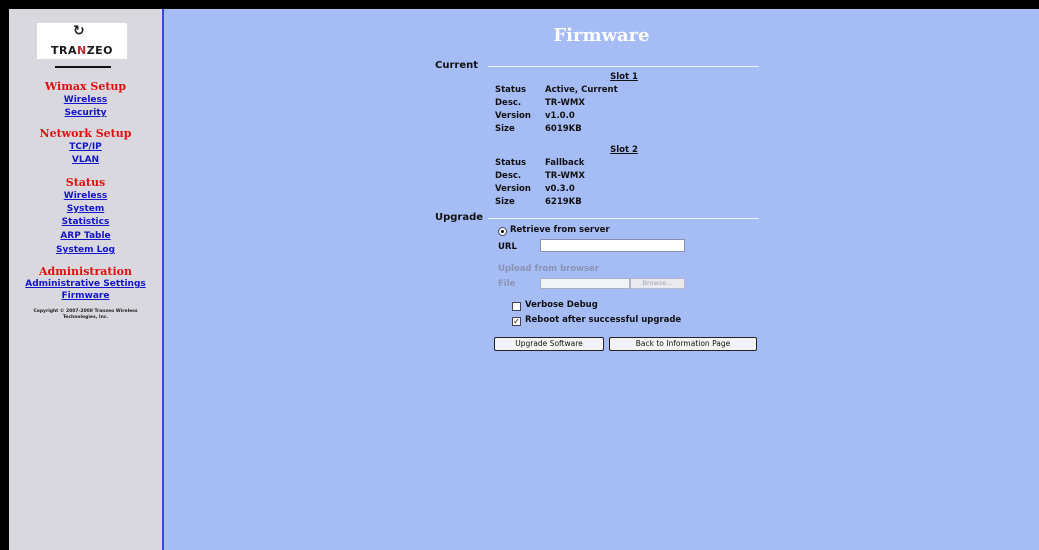 This screenshot has height=550, width=1039. Describe the element at coordinates (560, 230) in the screenshot. I see `retrieve-from-server-label: Retrieve from server` at that location.